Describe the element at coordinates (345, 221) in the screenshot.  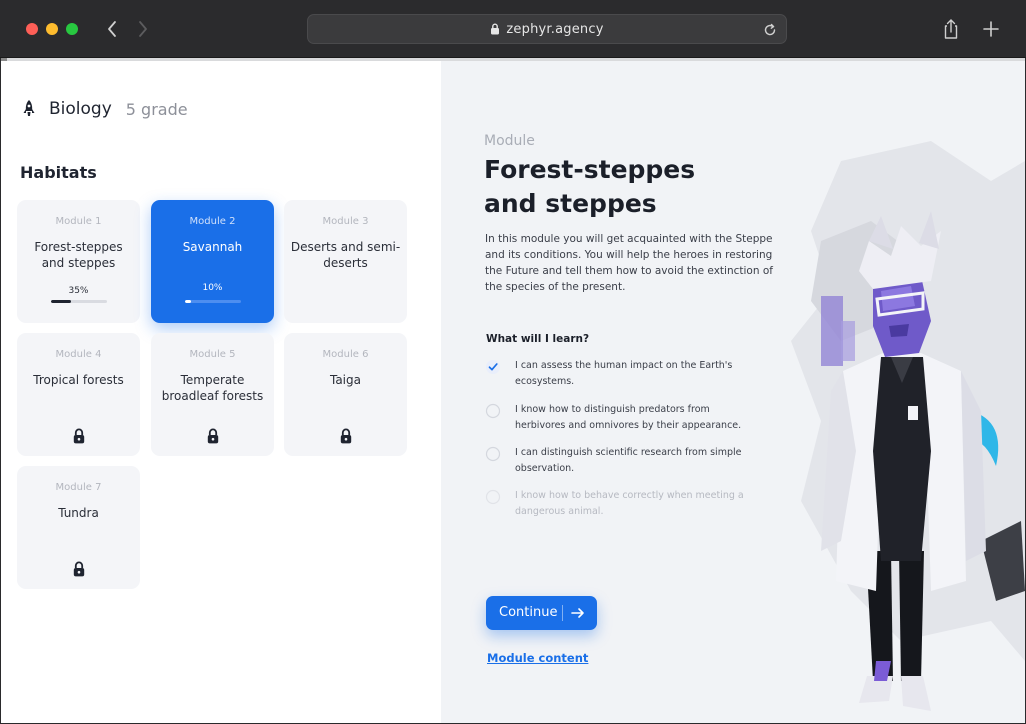
I see `module-label: Module 3` at that location.